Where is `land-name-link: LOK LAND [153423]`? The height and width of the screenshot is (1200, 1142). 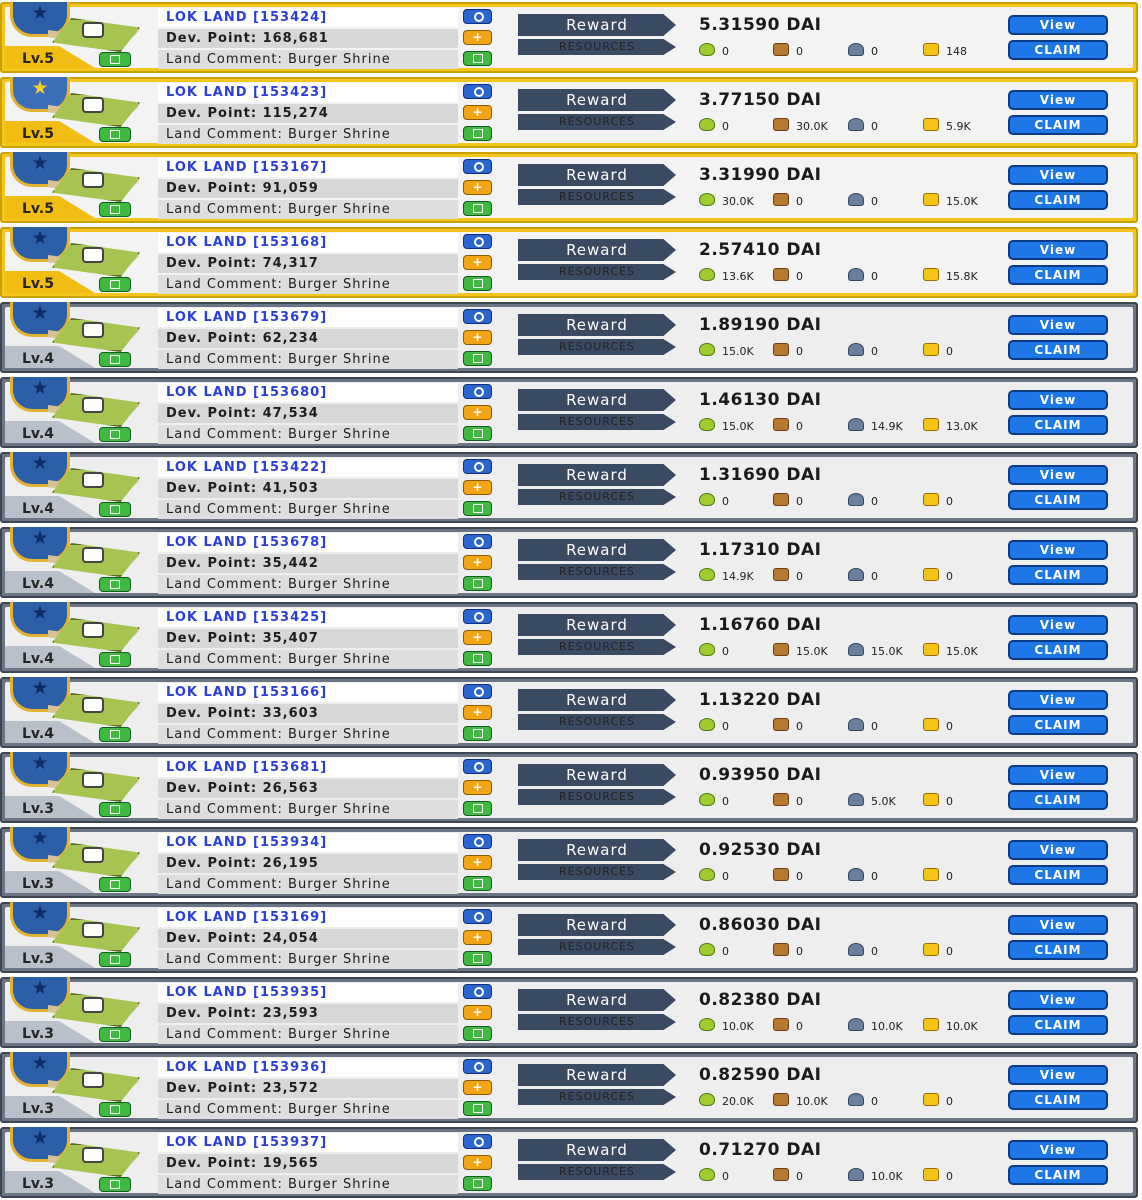 land-name-link: LOK LAND [153423] is located at coordinates (308, 92).